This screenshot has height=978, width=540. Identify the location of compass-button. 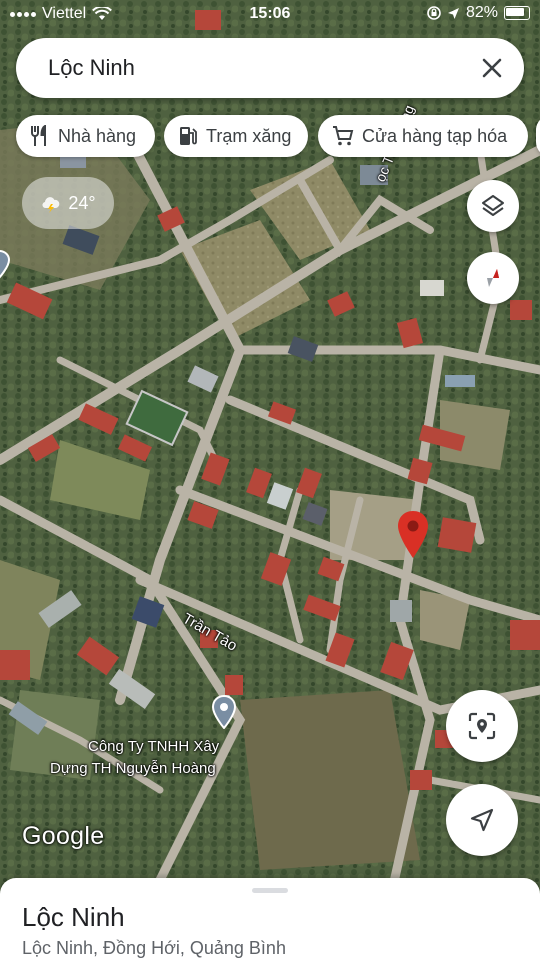
(493, 278).